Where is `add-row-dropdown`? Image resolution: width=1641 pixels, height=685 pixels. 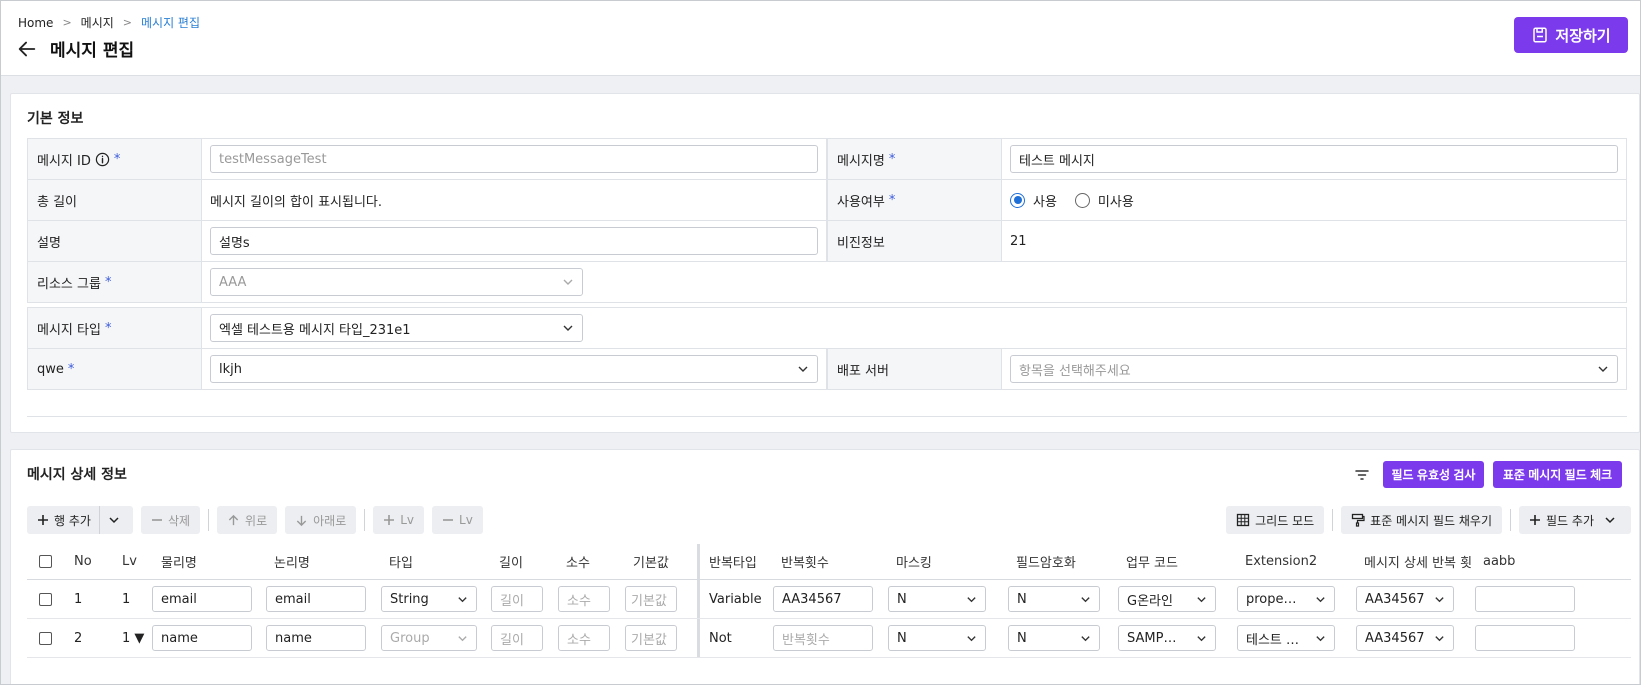 add-row-dropdown is located at coordinates (116, 520).